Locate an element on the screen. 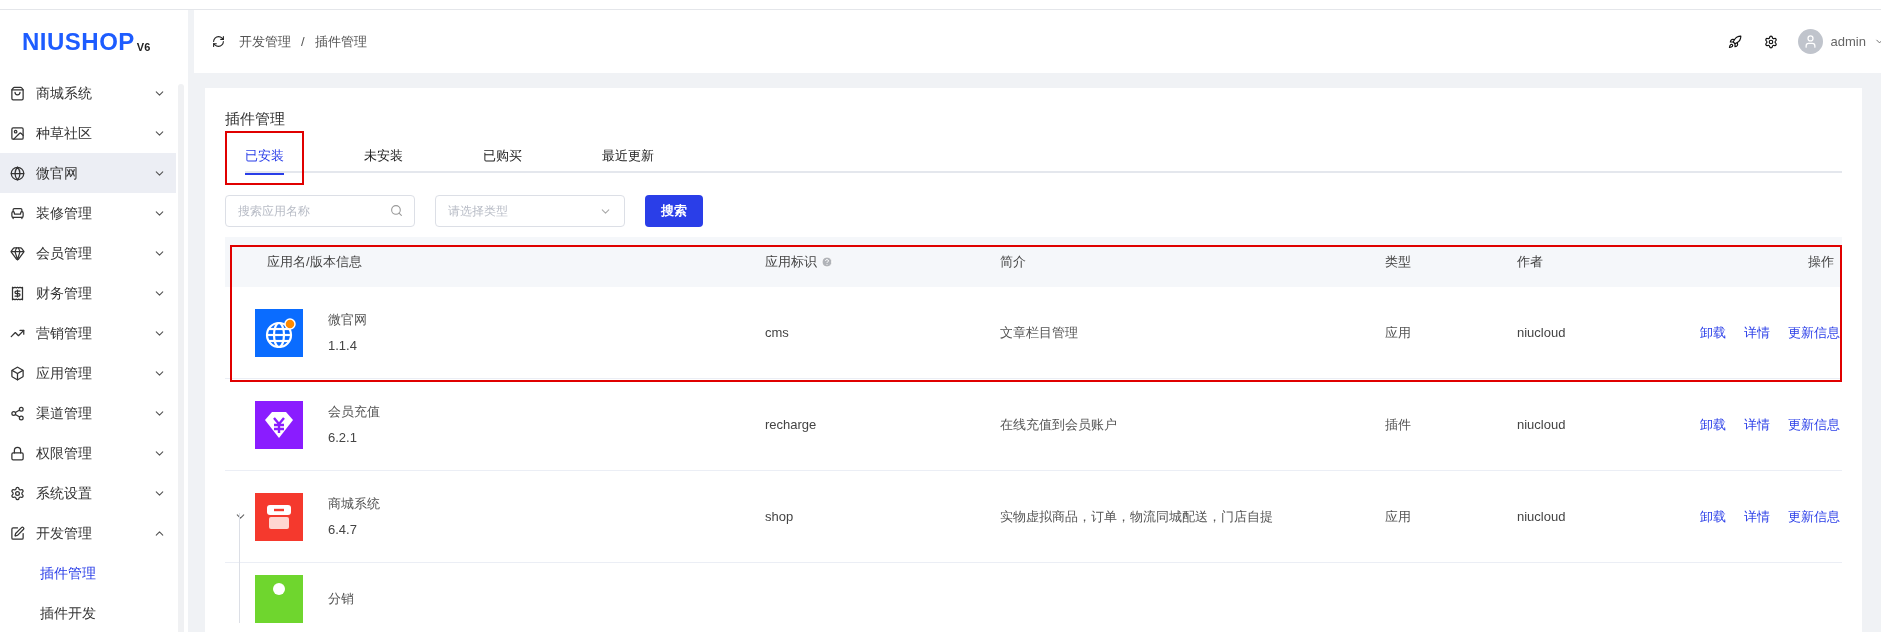  column-header: 简介 is located at coordinates (1013, 262).